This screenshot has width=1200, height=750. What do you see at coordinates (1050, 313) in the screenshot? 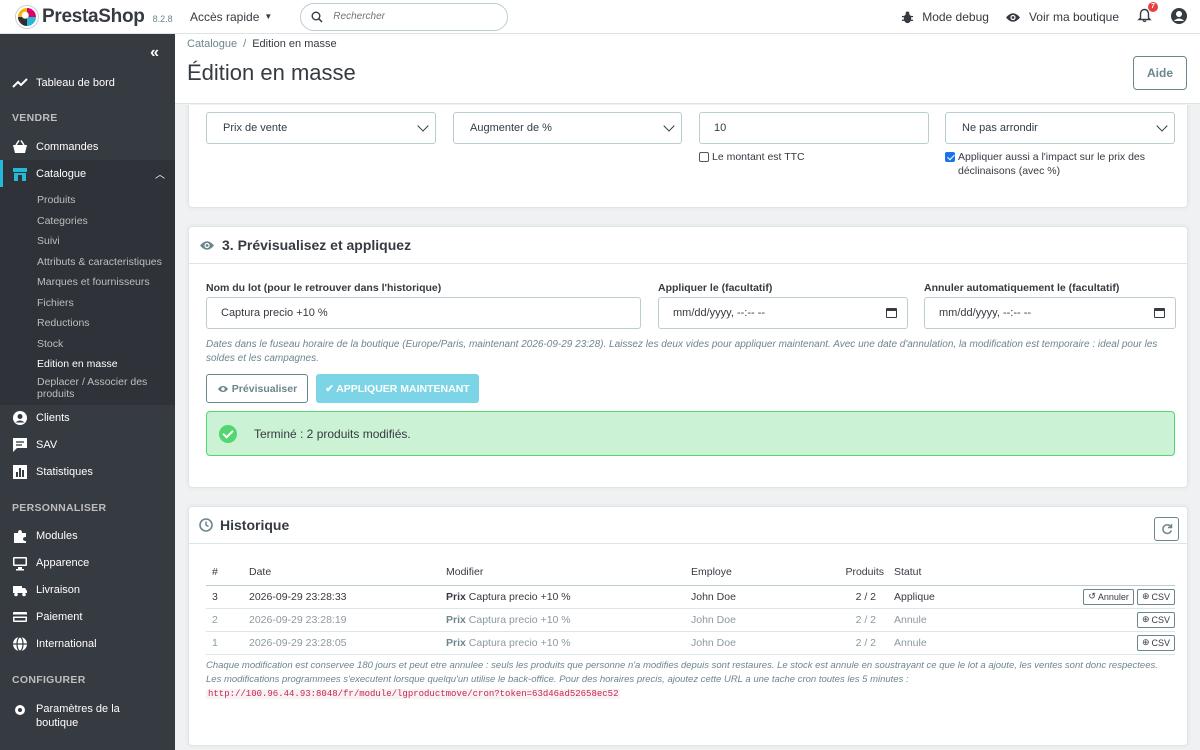
I see `auto-undo-datetime-input: mm/dd/yyyy, --:-- --` at bounding box center [1050, 313].